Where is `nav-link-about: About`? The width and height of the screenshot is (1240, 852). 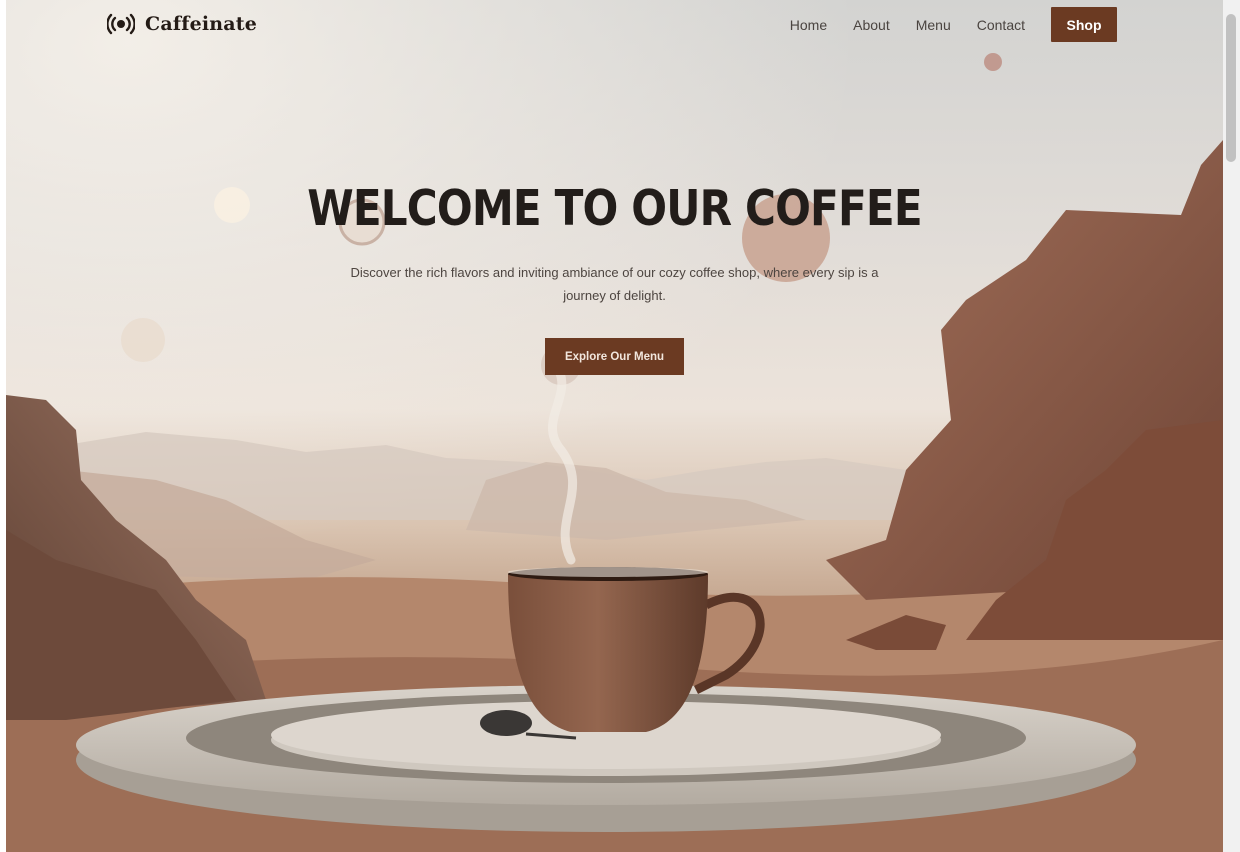
nav-link-about: About is located at coordinates (871, 25).